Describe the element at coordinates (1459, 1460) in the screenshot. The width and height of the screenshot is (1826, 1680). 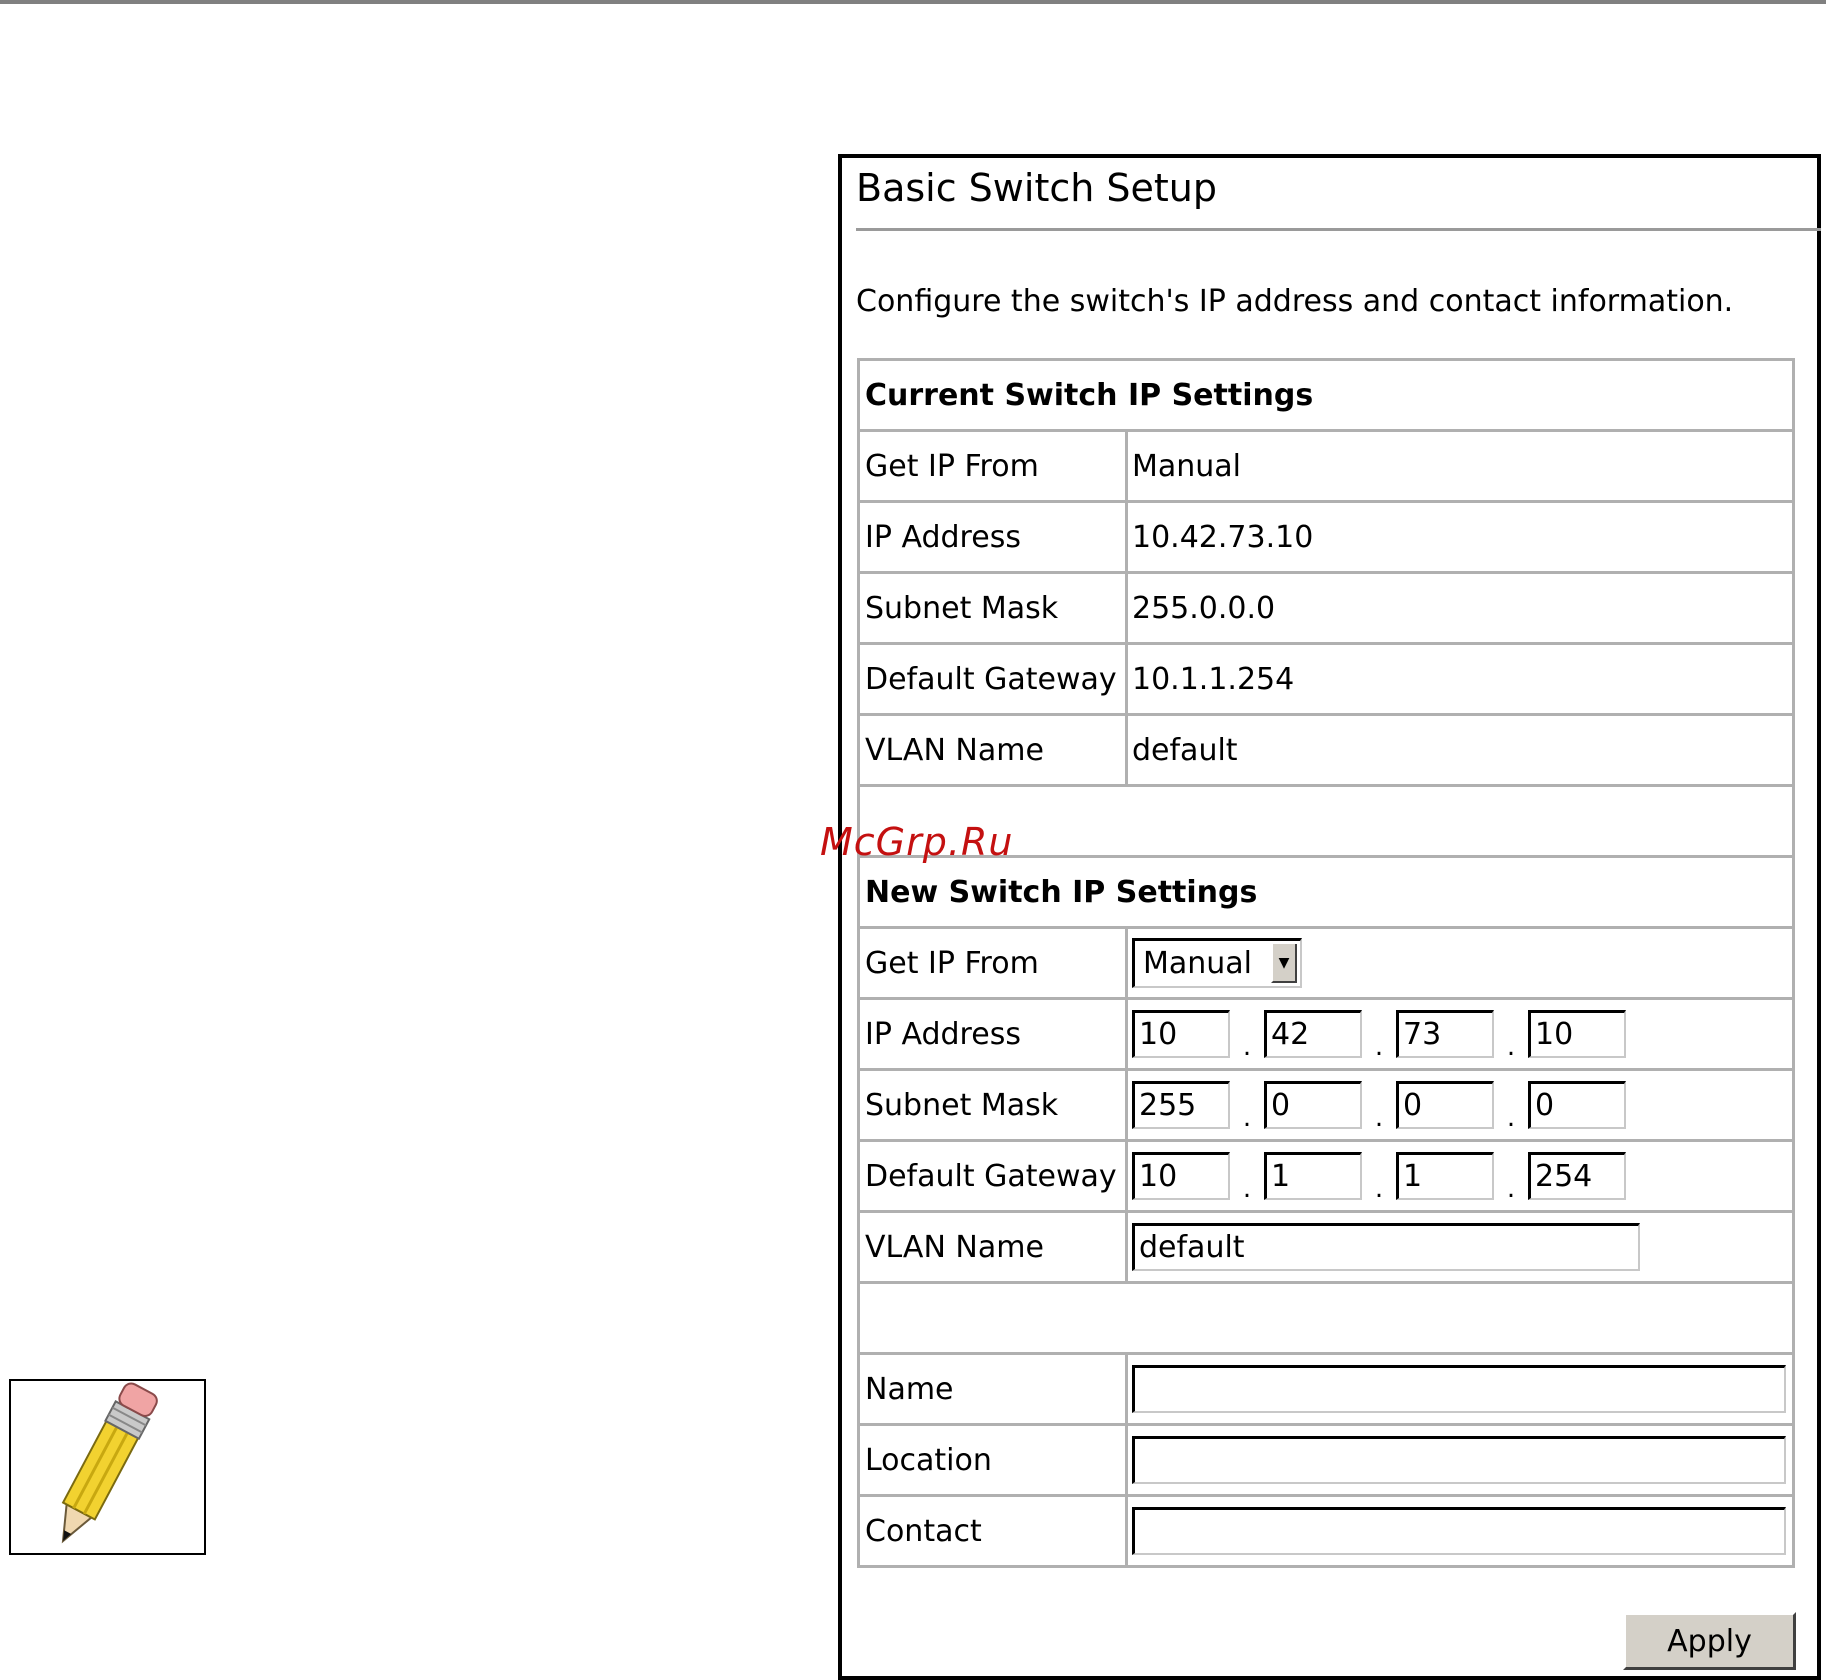
I see `location-input` at that location.